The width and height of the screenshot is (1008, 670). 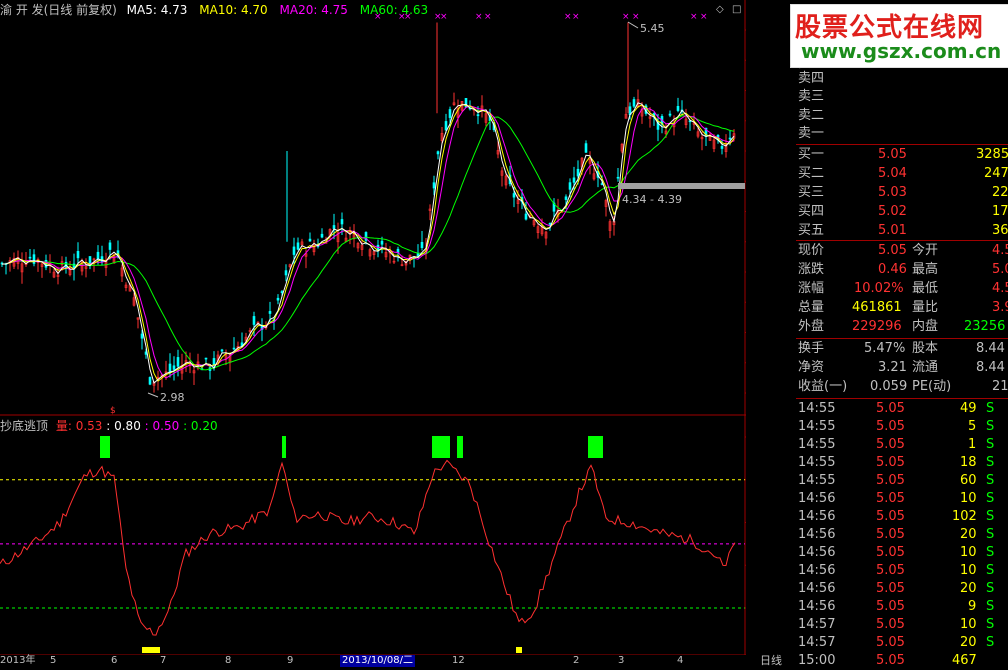 I want to click on quote-row: 外盘 229296 内盘 23256, so click(x=902, y=327).